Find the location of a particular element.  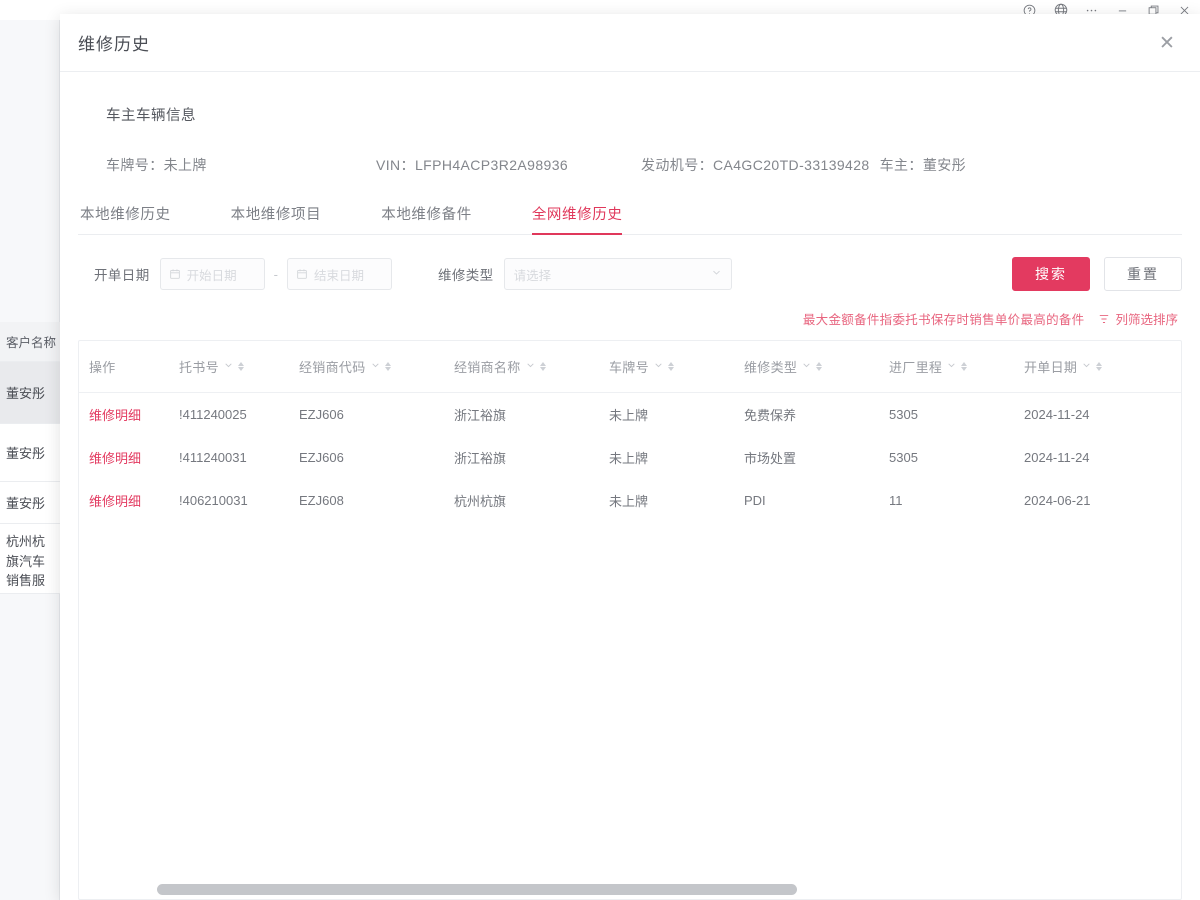

column-filter-sort-button: 列筛选排序 is located at coordinates (1138, 318).